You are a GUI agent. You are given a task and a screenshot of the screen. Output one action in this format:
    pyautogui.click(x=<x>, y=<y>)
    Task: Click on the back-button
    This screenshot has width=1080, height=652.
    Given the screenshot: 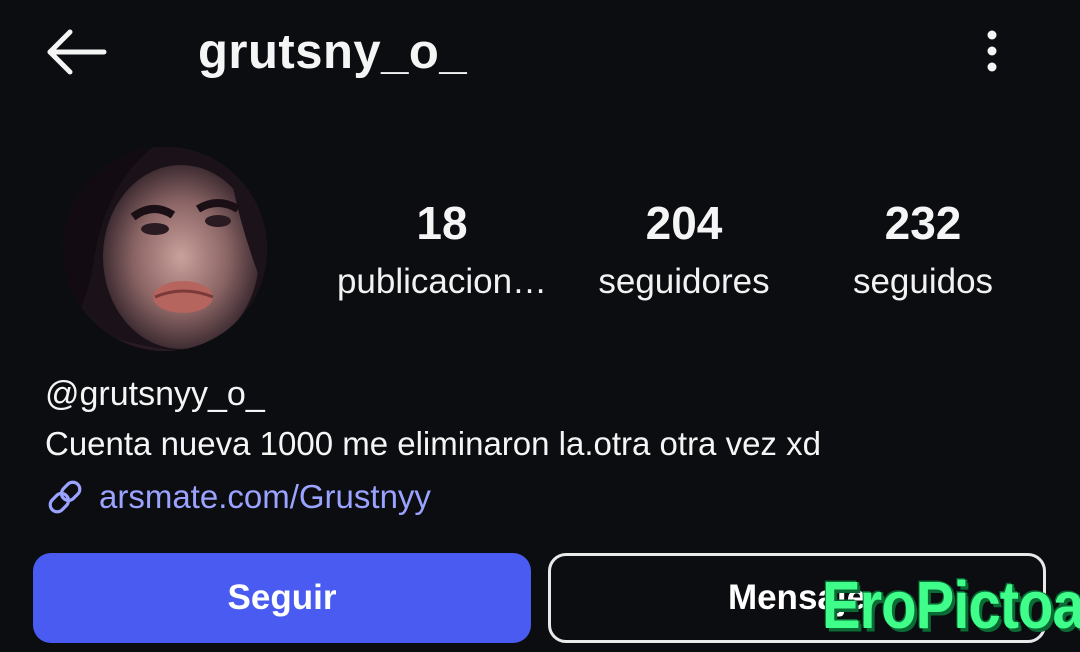 What is the action you would take?
    pyautogui.click(x=76, y=52)
    